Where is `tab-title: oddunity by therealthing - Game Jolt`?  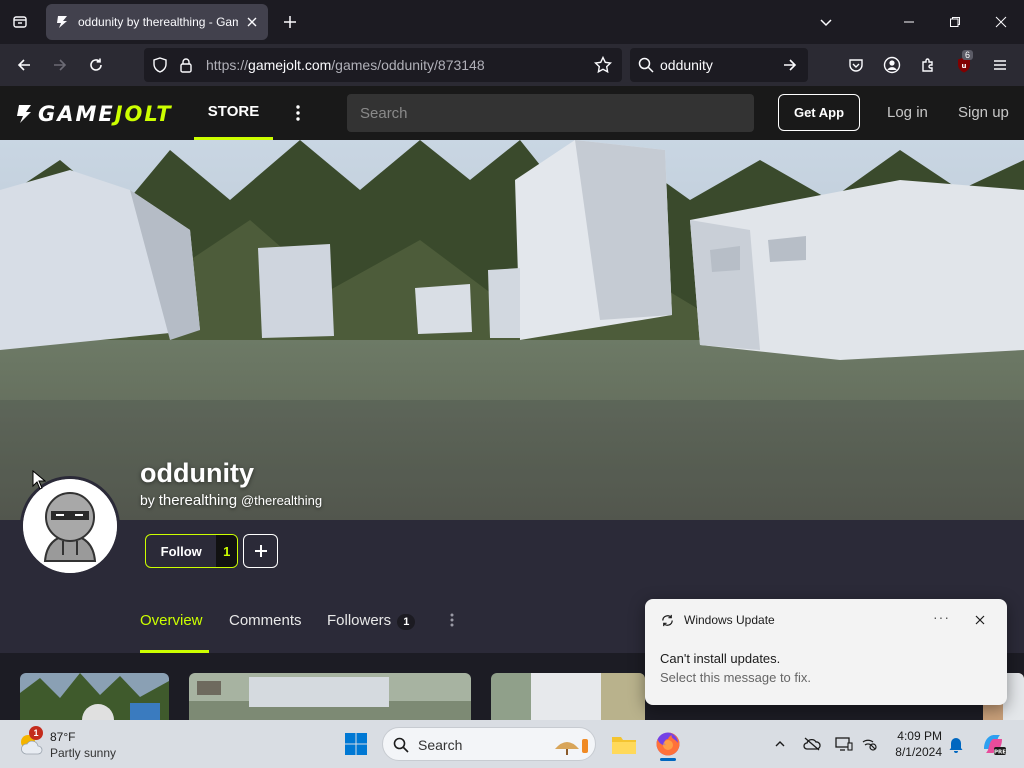
tab-title: oddunity by therealthing - Game Jolt is located at coordinates (158, 22).